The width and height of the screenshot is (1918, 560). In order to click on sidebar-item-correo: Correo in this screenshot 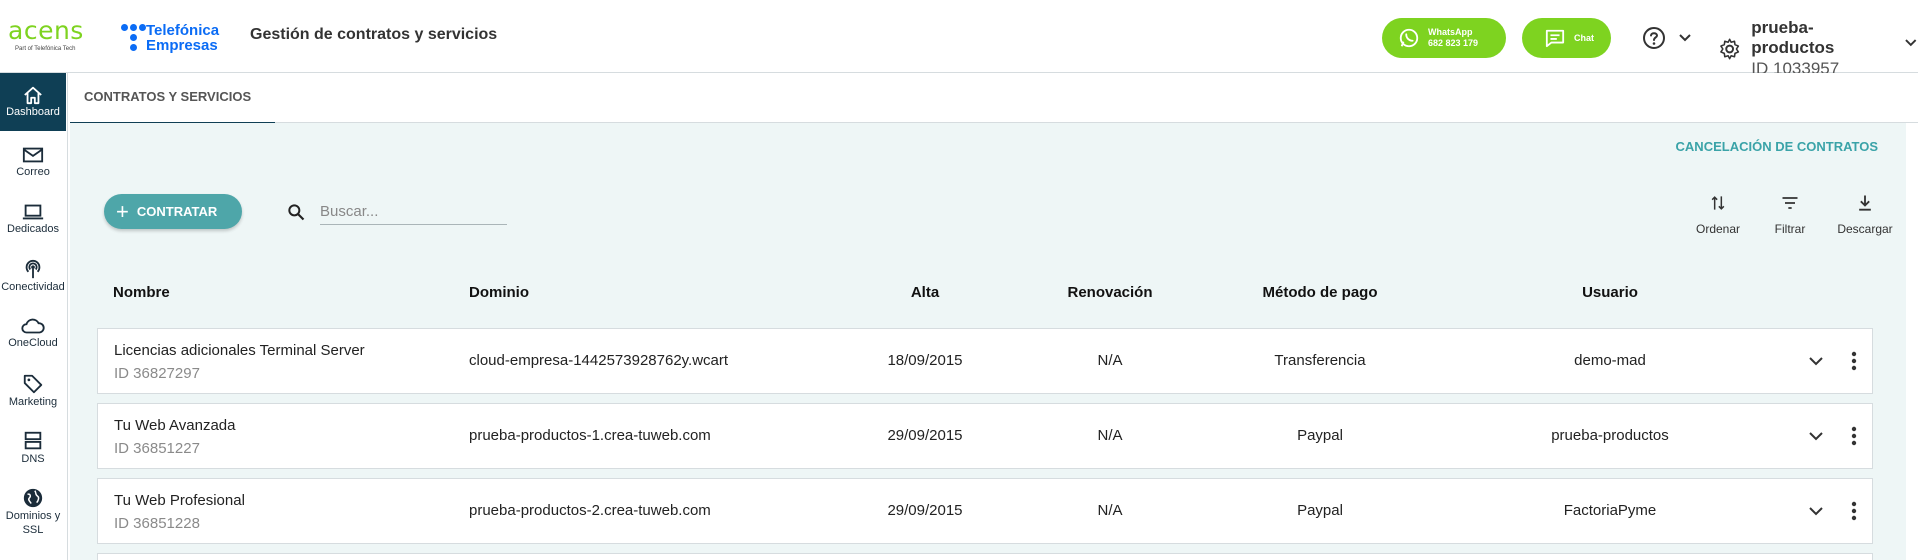, I will do `click(33, 170)`.